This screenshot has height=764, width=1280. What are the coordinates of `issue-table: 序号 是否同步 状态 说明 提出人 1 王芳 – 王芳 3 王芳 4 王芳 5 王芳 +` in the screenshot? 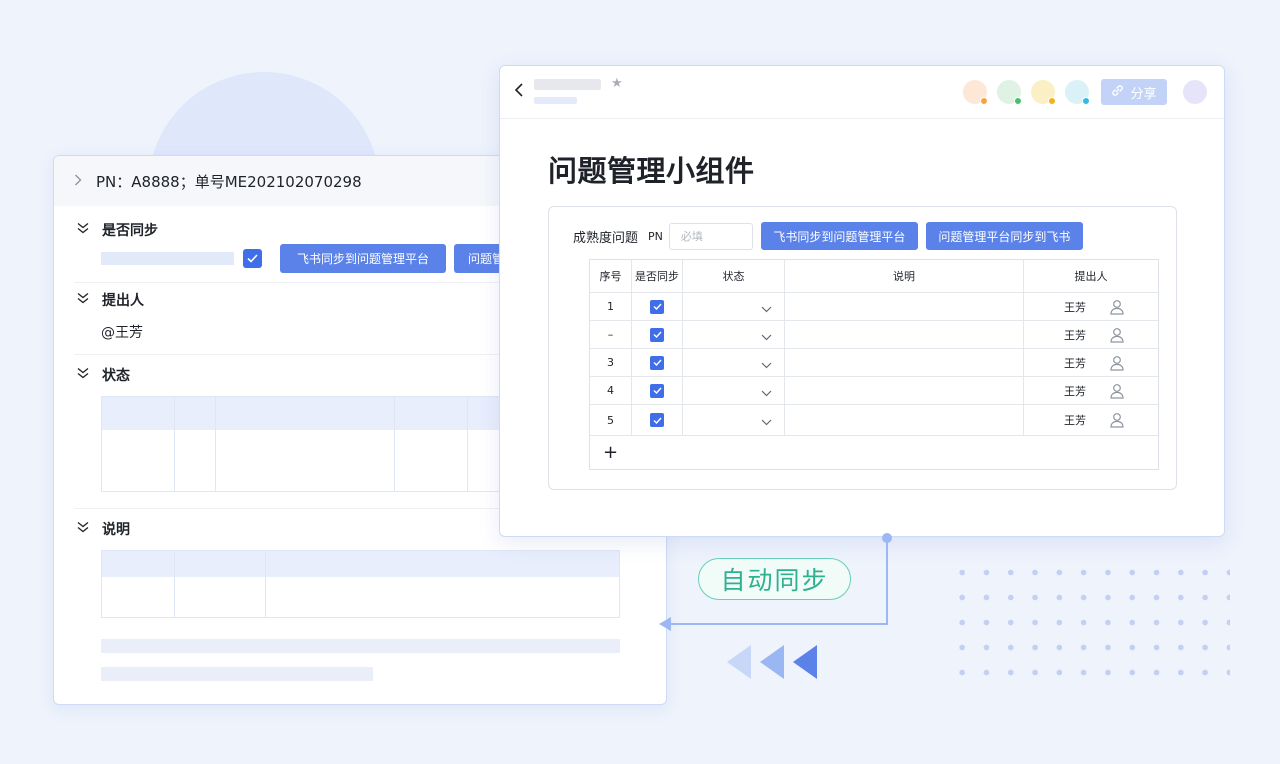 It's located at (874, 364).